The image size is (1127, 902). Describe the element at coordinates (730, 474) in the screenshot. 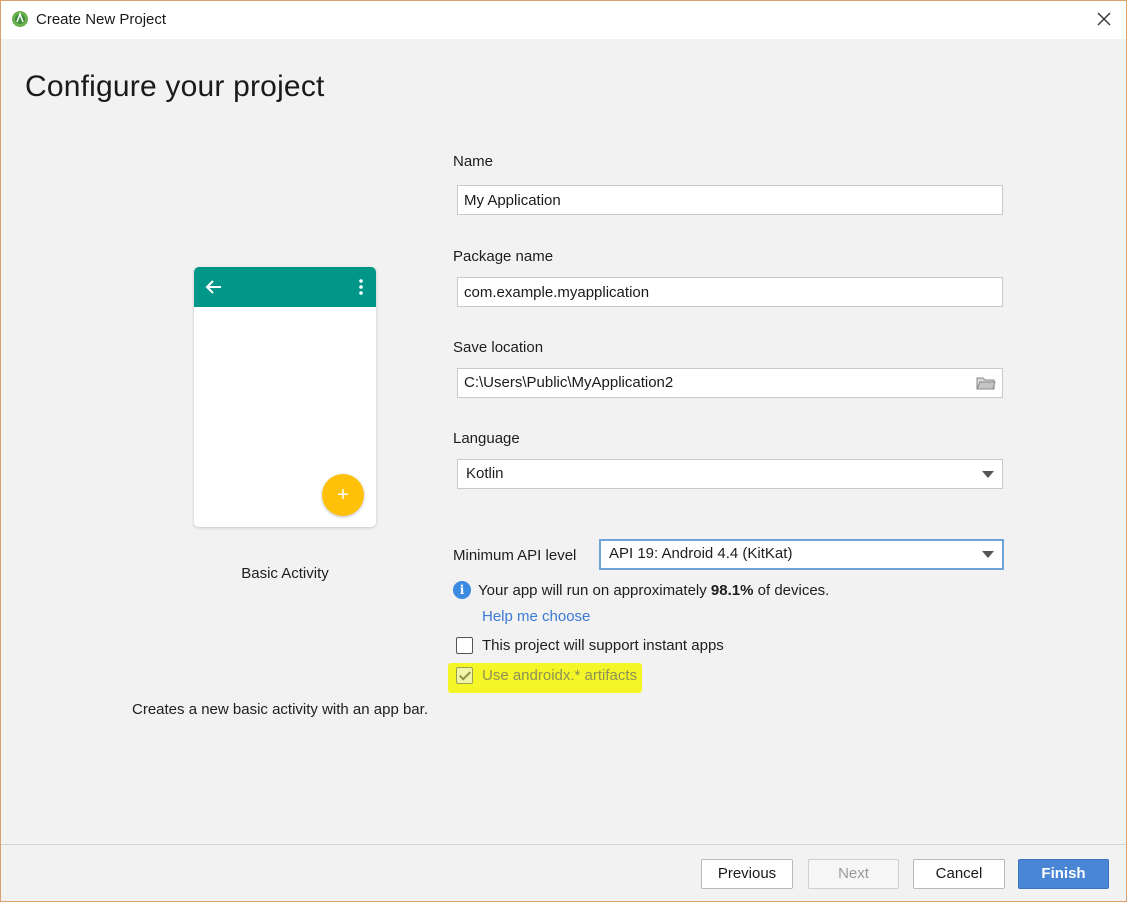

I see `language-dropdown: Kotlin` at that location.